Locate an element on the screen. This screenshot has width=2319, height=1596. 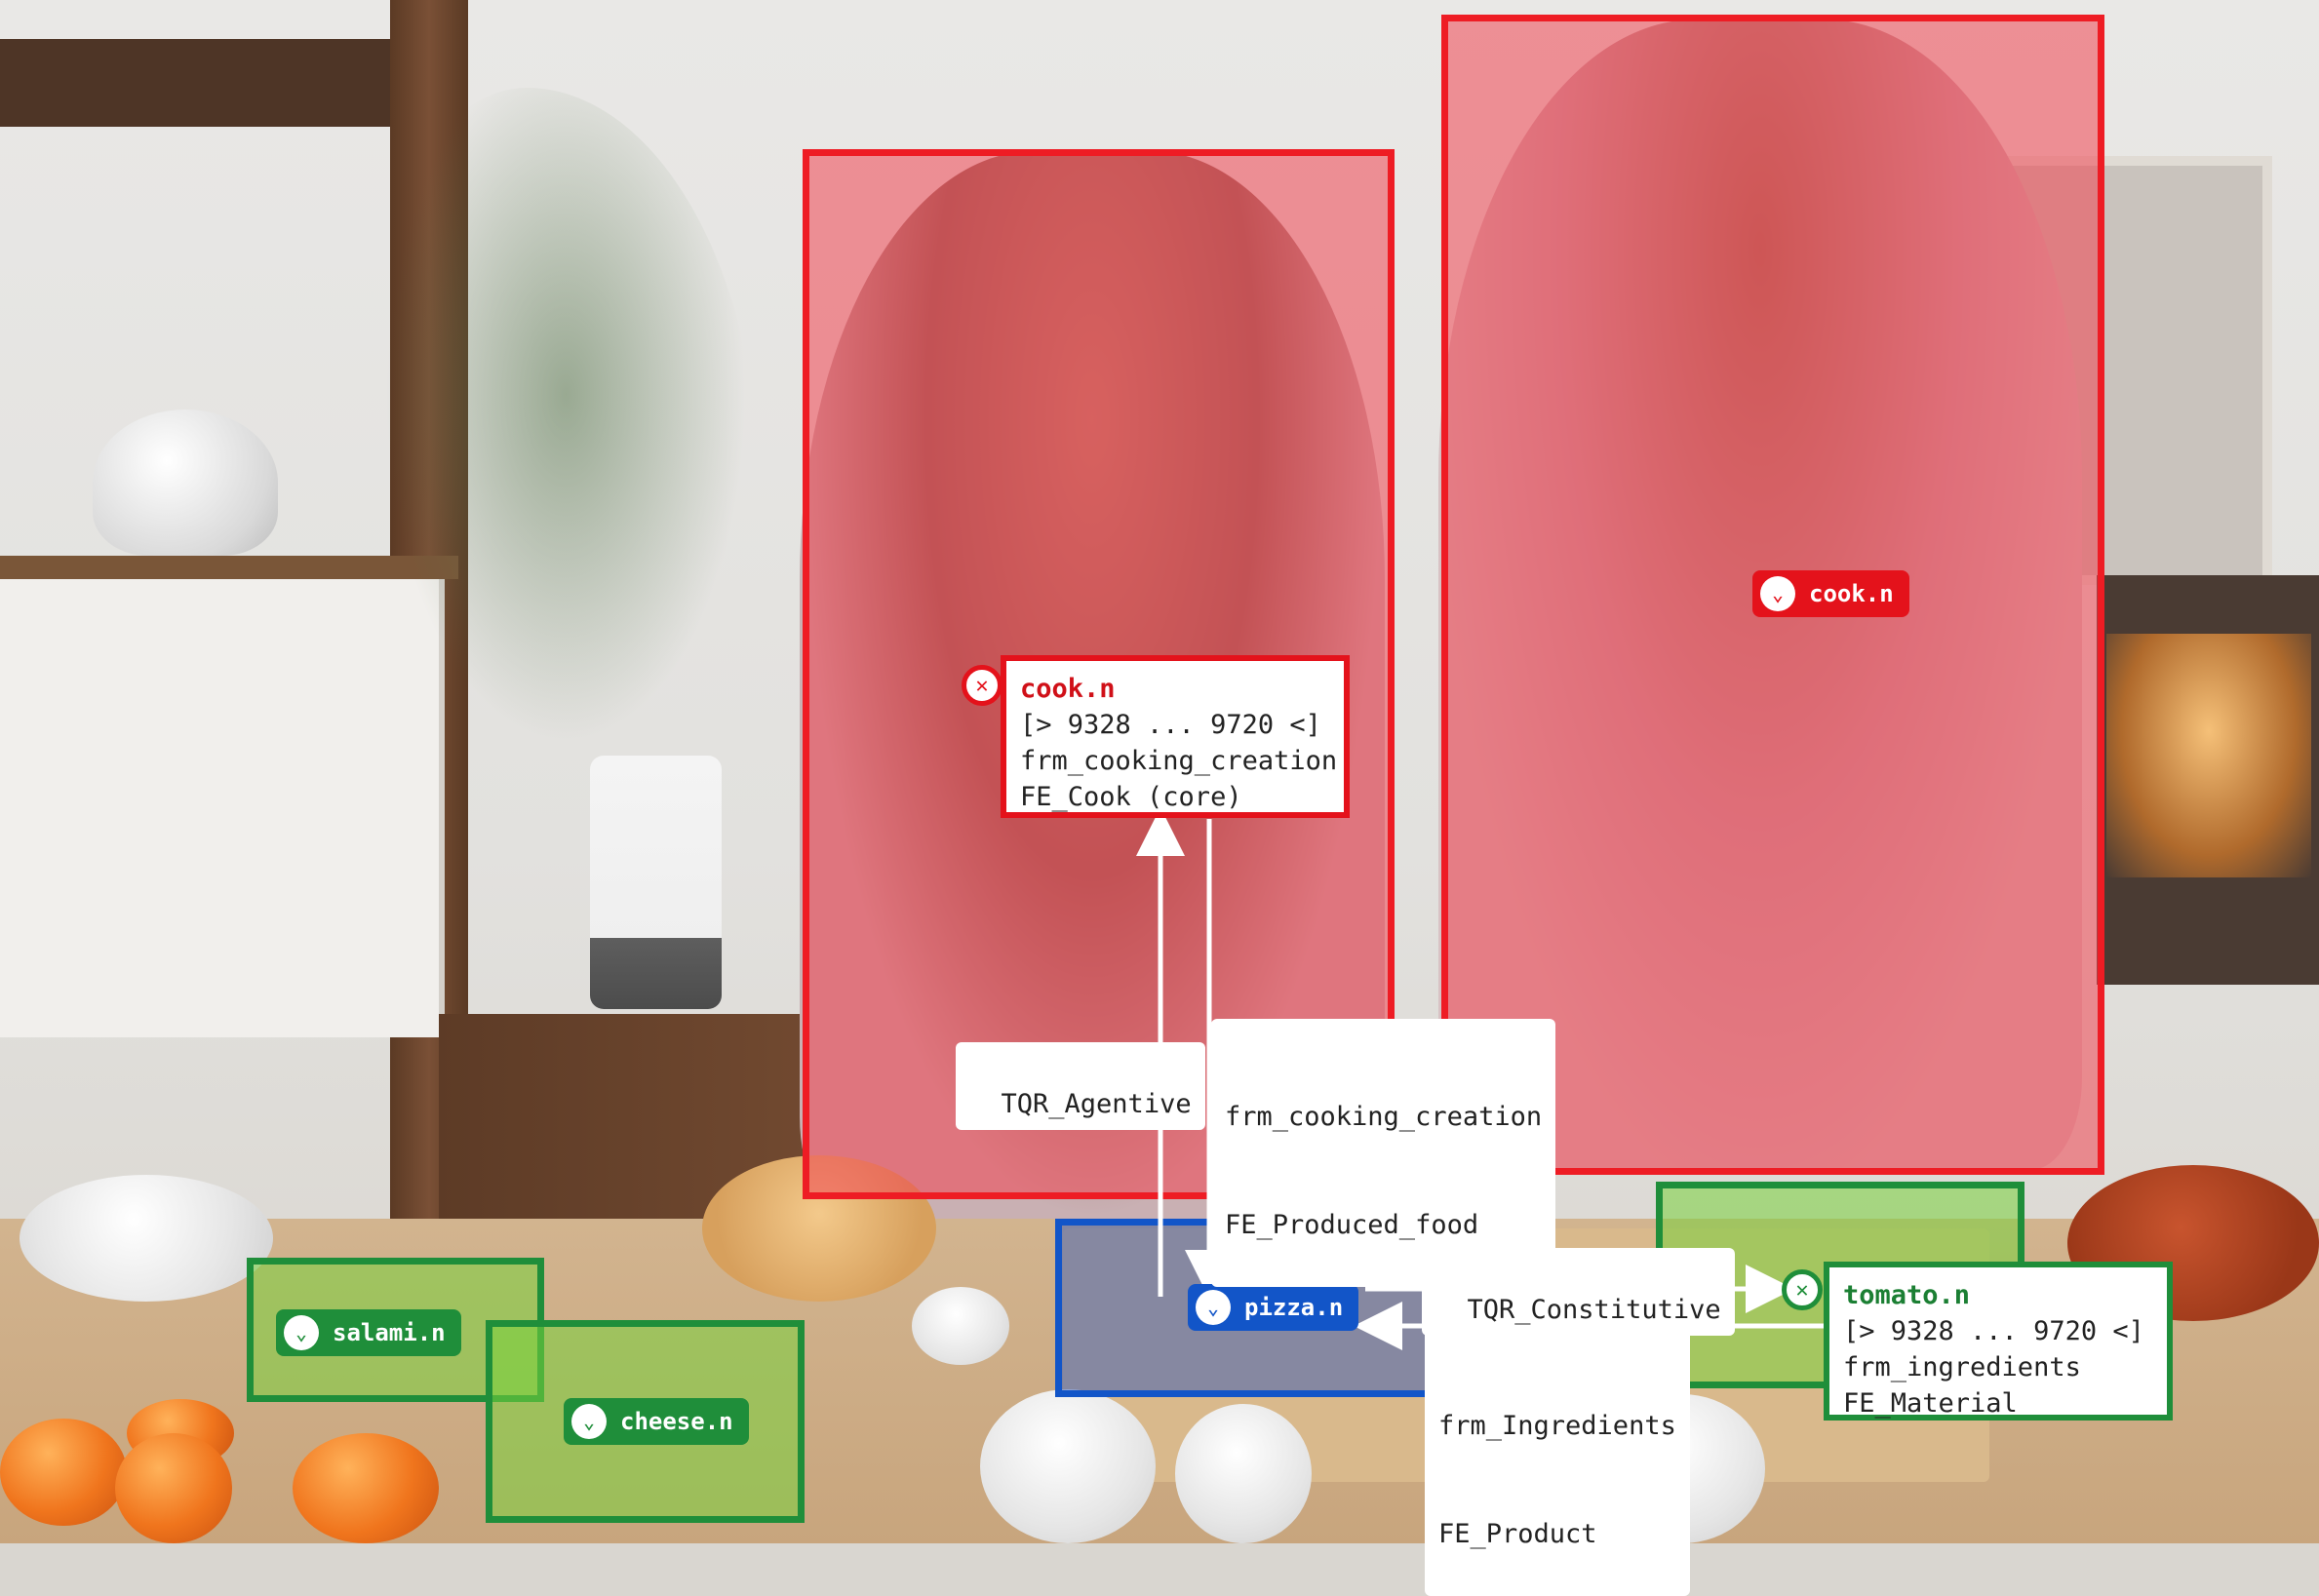
card-element: FE_Material is located at coordinates (1930, 1404).